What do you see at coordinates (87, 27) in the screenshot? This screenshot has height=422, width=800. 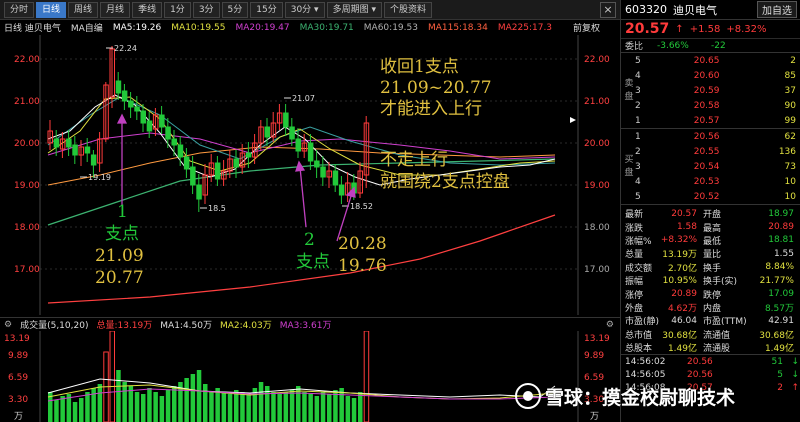 I see `ma-formula-label: MA自编` at bounding box center [87, 27].